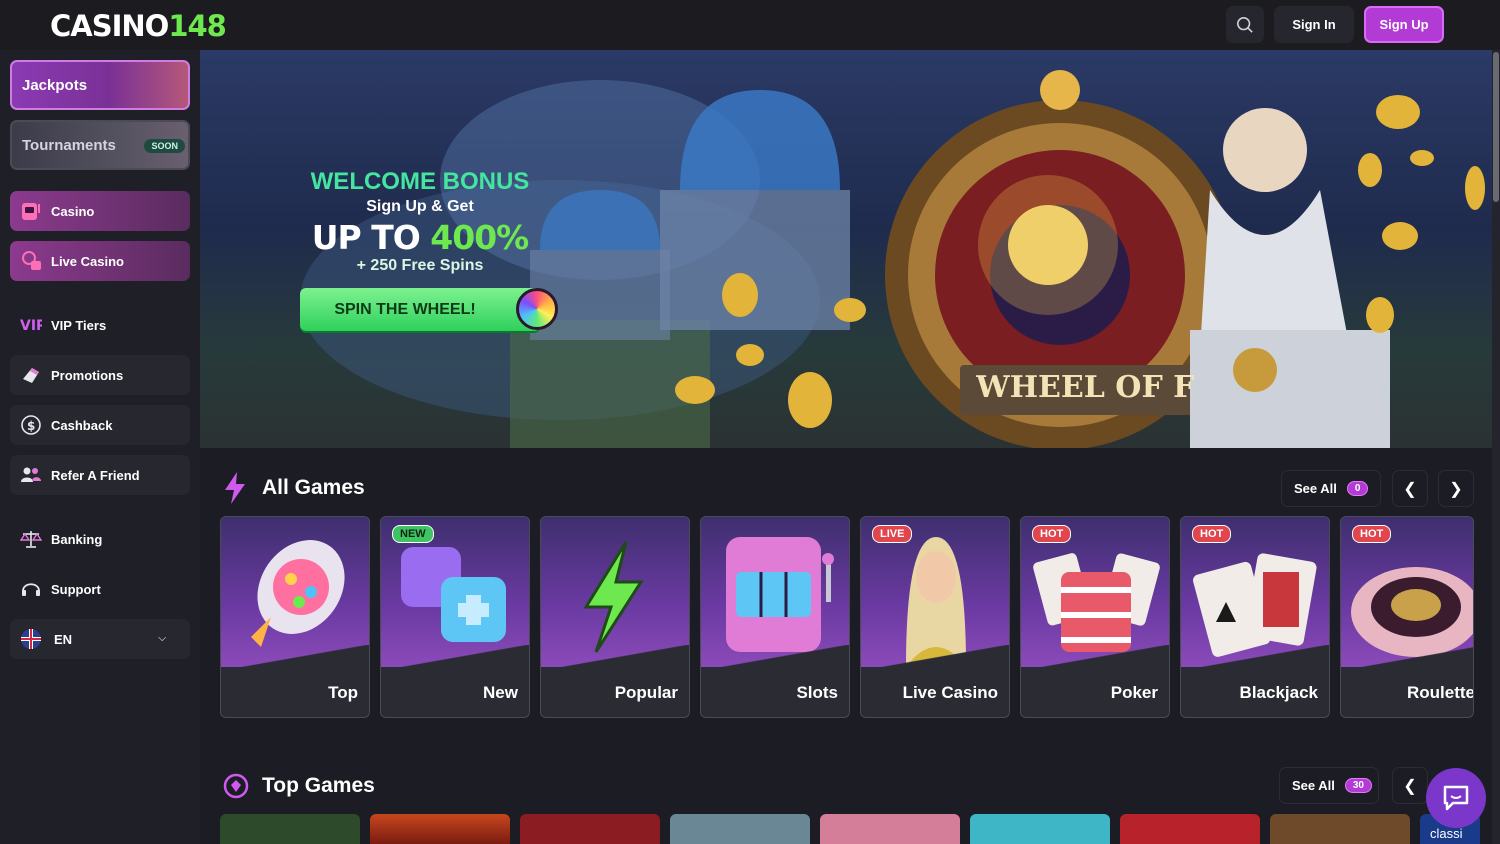 This screenshot has width=1500, height=844. What do you see at coordinates (935, 617) in the screenshot?
I see `game-category-live-casino: LIVE Live Casino` at bounding box center [935, 617].